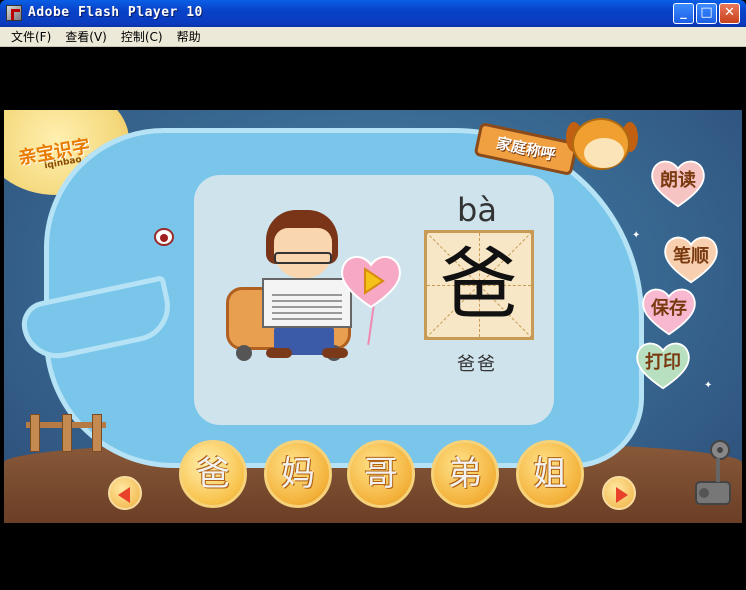  What do you see at coordinates (244, 353) in the screenshot?
I see `sofa-wheel` at bounding box center [244, 353].